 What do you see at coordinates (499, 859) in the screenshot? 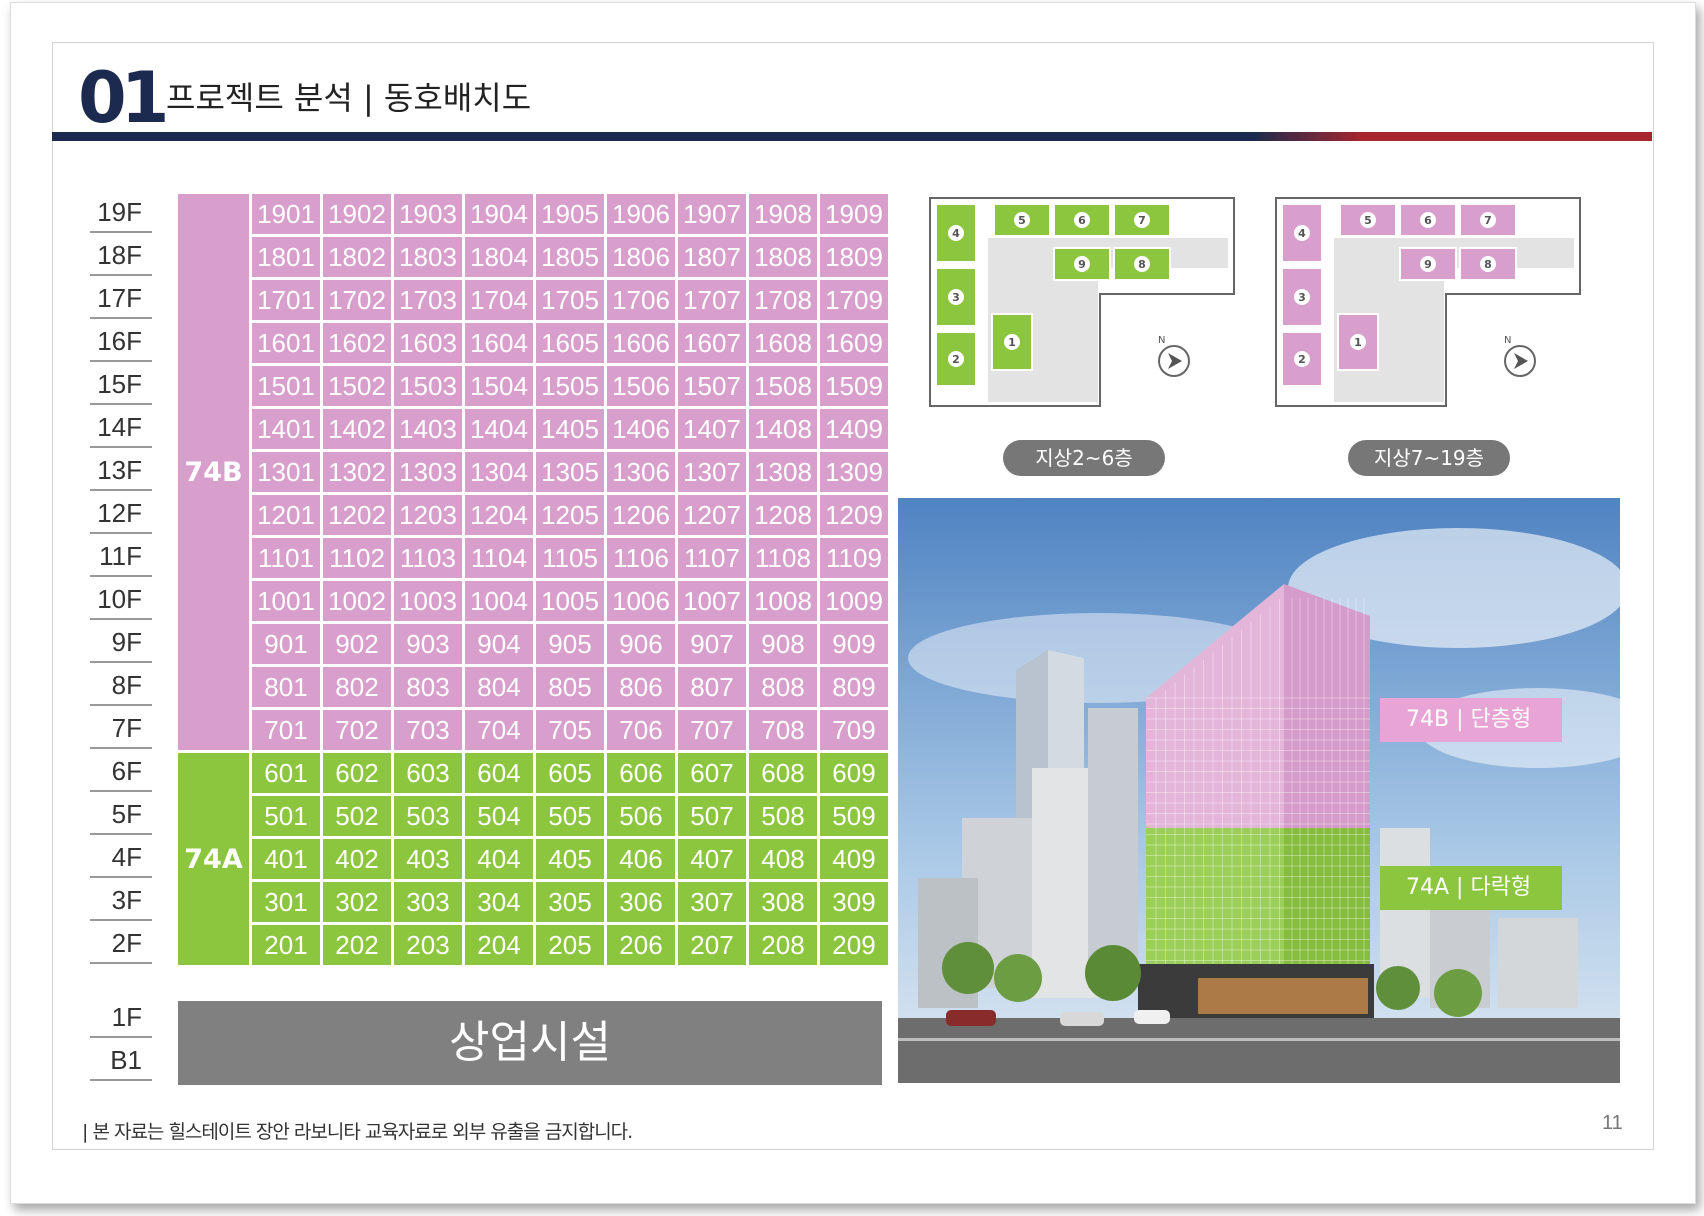
I see `unit-cell: 404` at bounding box center [499, 859].